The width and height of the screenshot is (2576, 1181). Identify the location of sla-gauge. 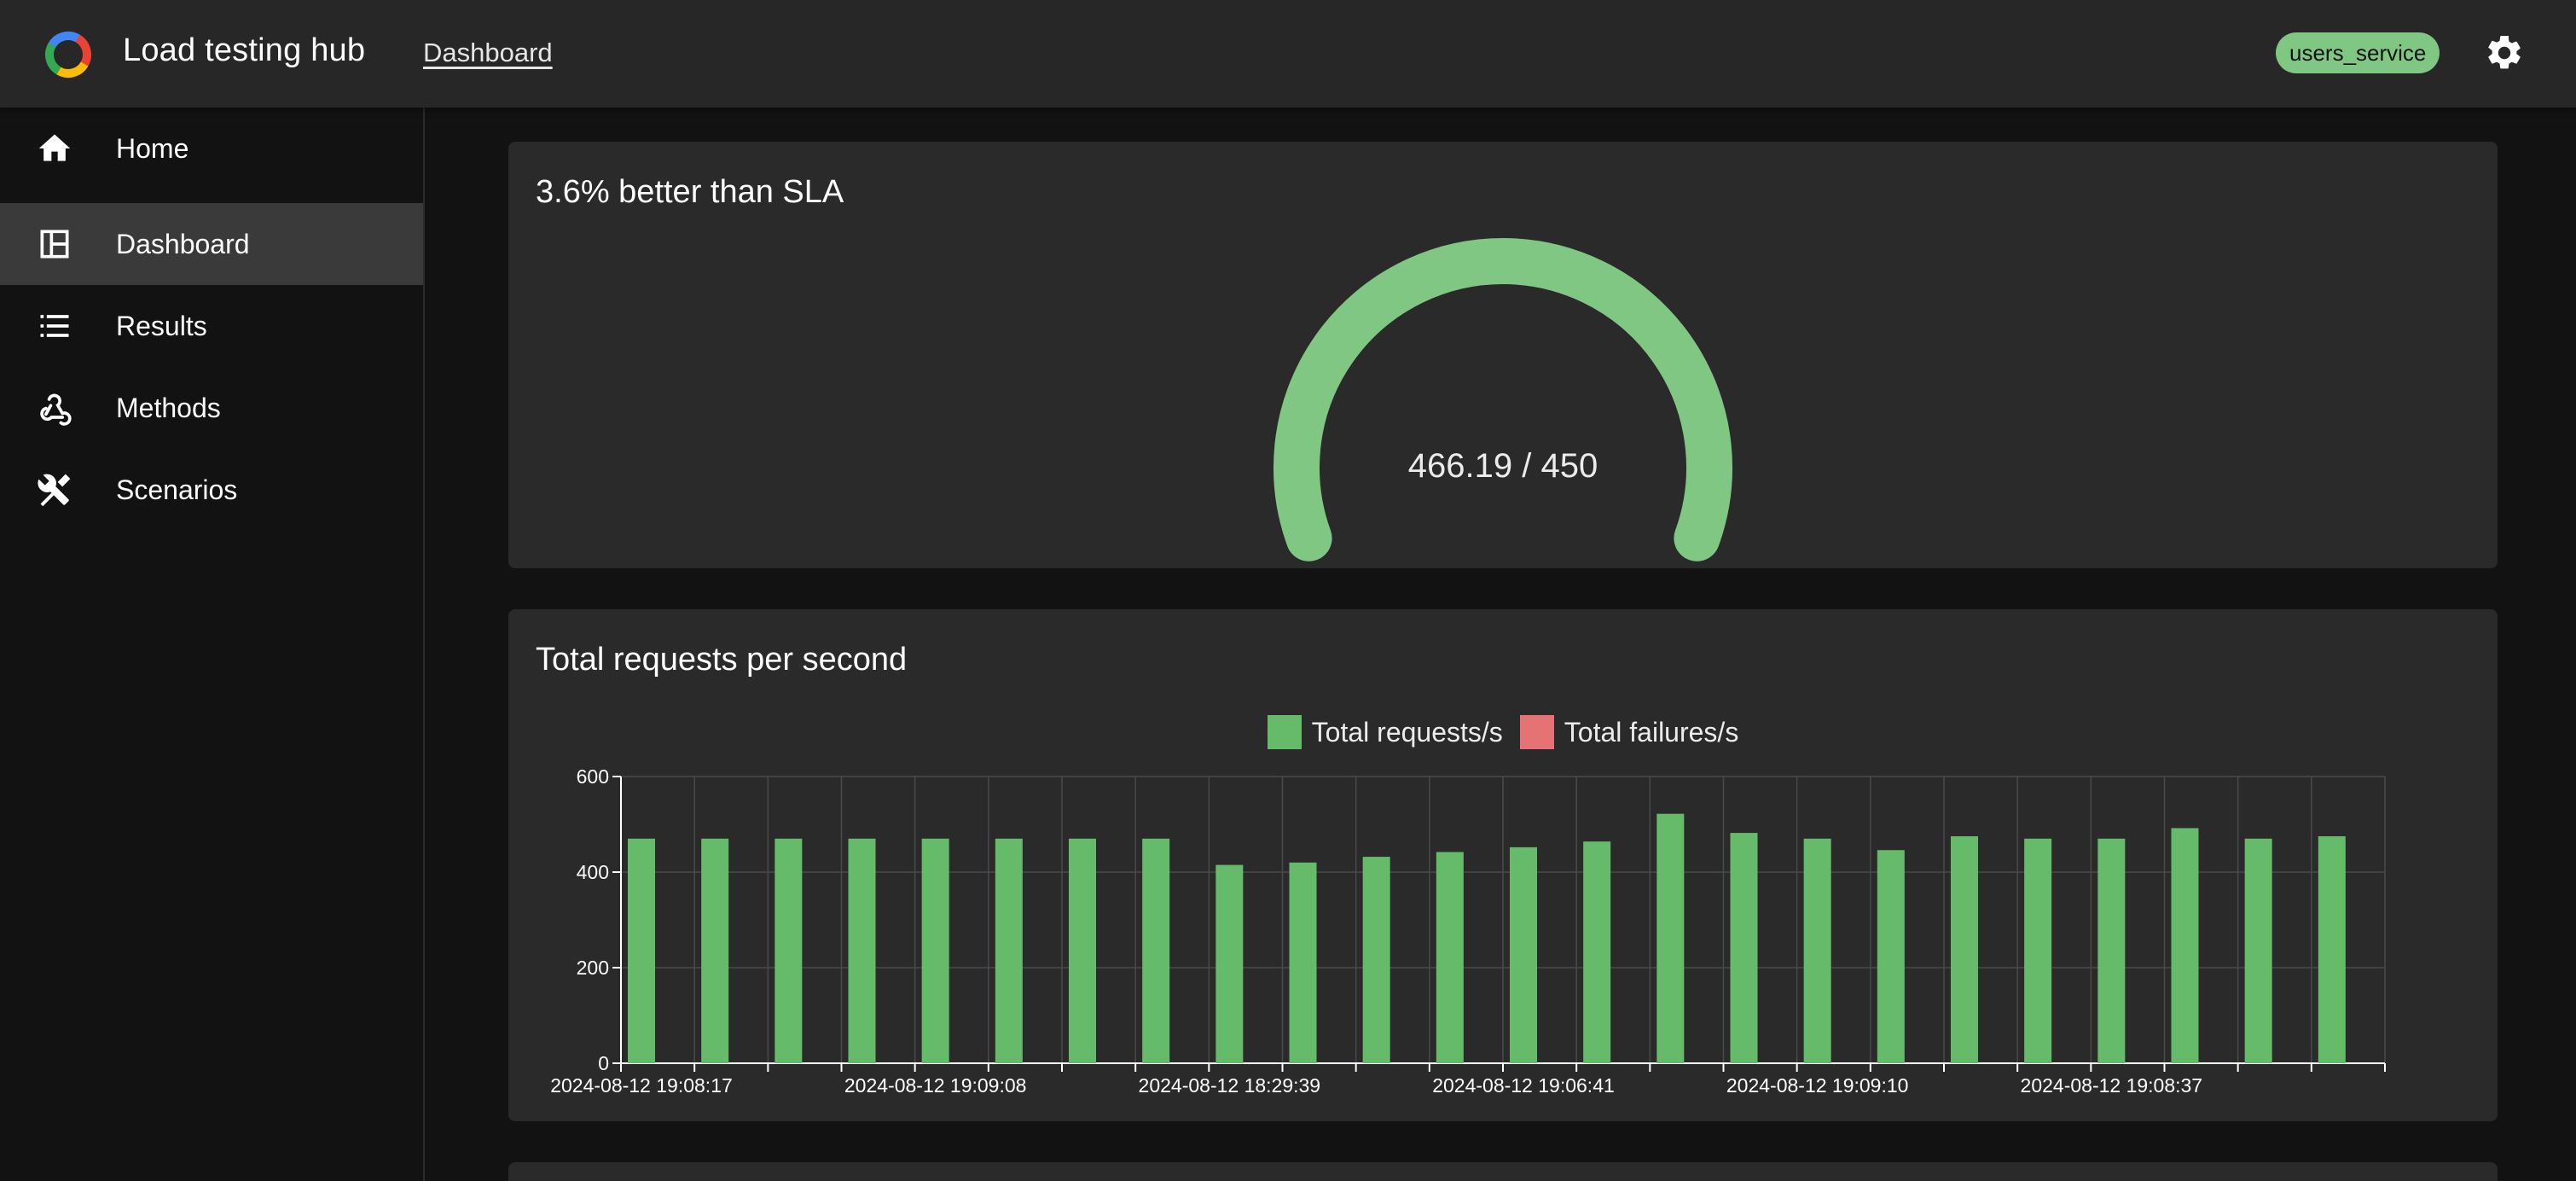
(1502, 399).